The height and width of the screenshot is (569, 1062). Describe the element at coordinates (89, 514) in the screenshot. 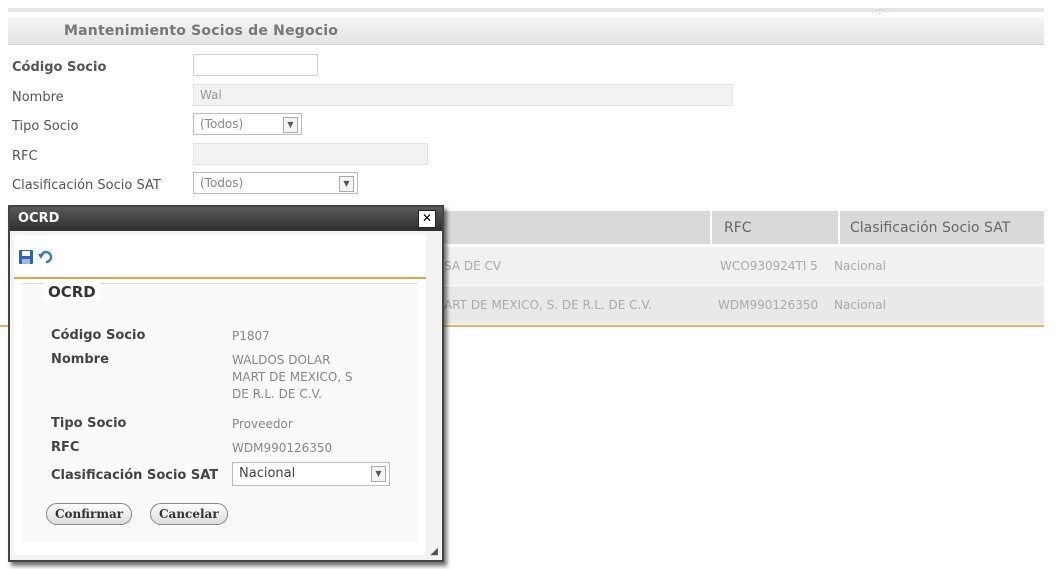

I see `confirm-button: Confirmar` at that location.